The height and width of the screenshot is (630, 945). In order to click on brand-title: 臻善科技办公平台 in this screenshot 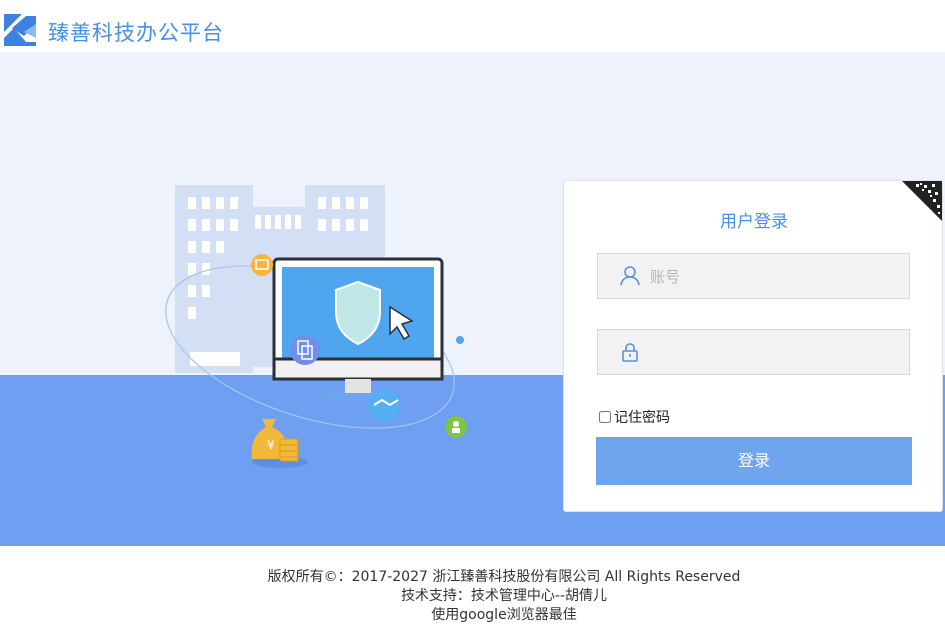, I will do `click(136, 33)`.